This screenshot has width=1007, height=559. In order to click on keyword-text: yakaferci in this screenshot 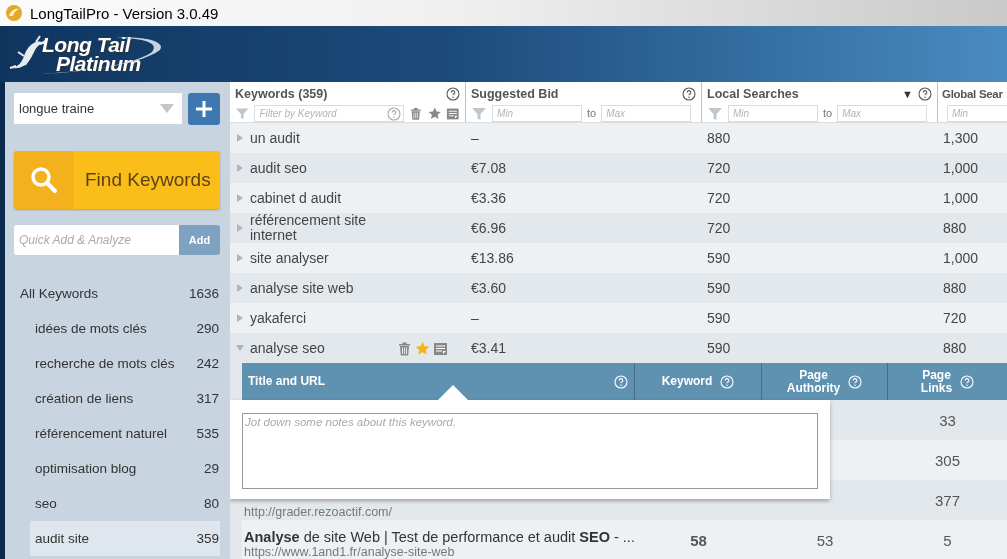, I will do `click(278, 318)`.